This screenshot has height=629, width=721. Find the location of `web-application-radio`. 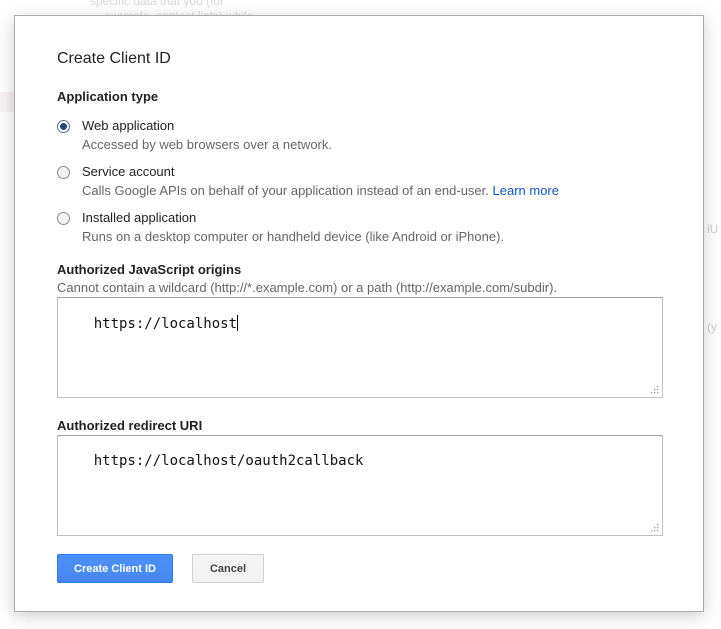

web-application-radio is located at coordinates (63, 126).